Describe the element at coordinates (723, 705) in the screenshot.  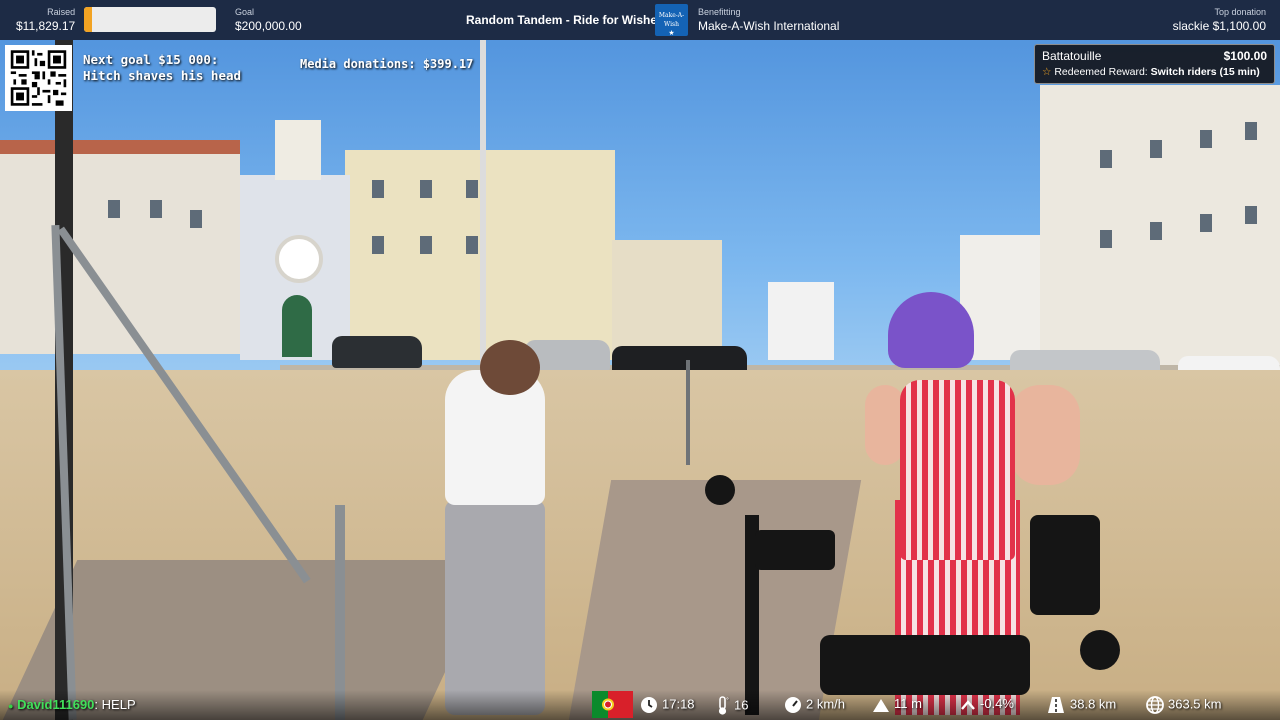
I see `thermometer-icon: °` at that location.